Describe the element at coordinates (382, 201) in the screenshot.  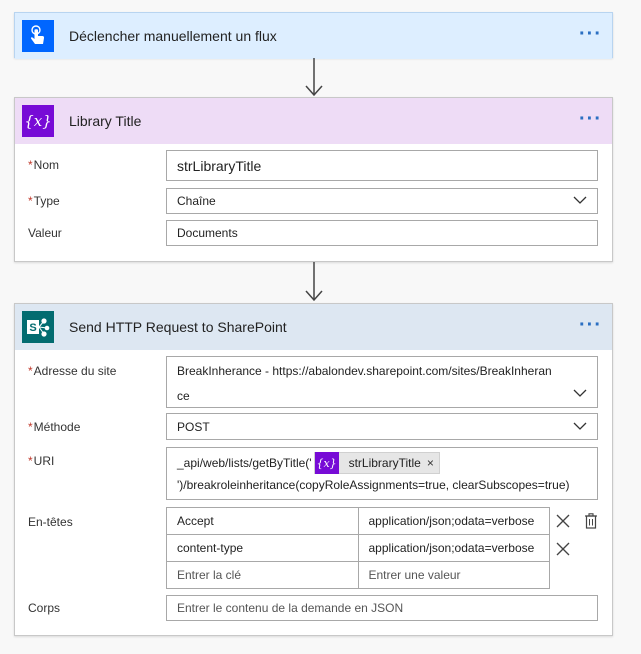
I see `type-select: Chaîne` at that location.